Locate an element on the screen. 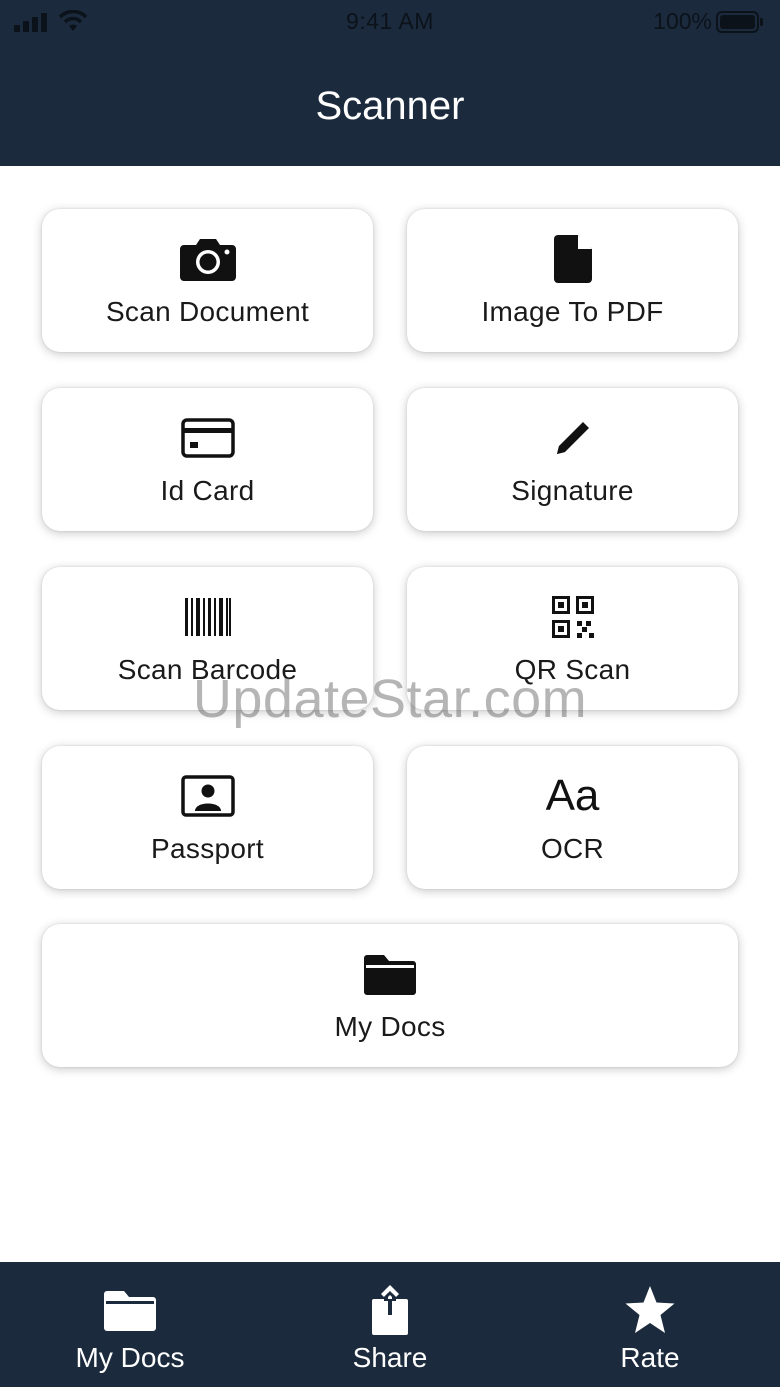 The height and width of the screenshot is (1387, 780). page-title: Scanner is located at coordinates (390, 106).